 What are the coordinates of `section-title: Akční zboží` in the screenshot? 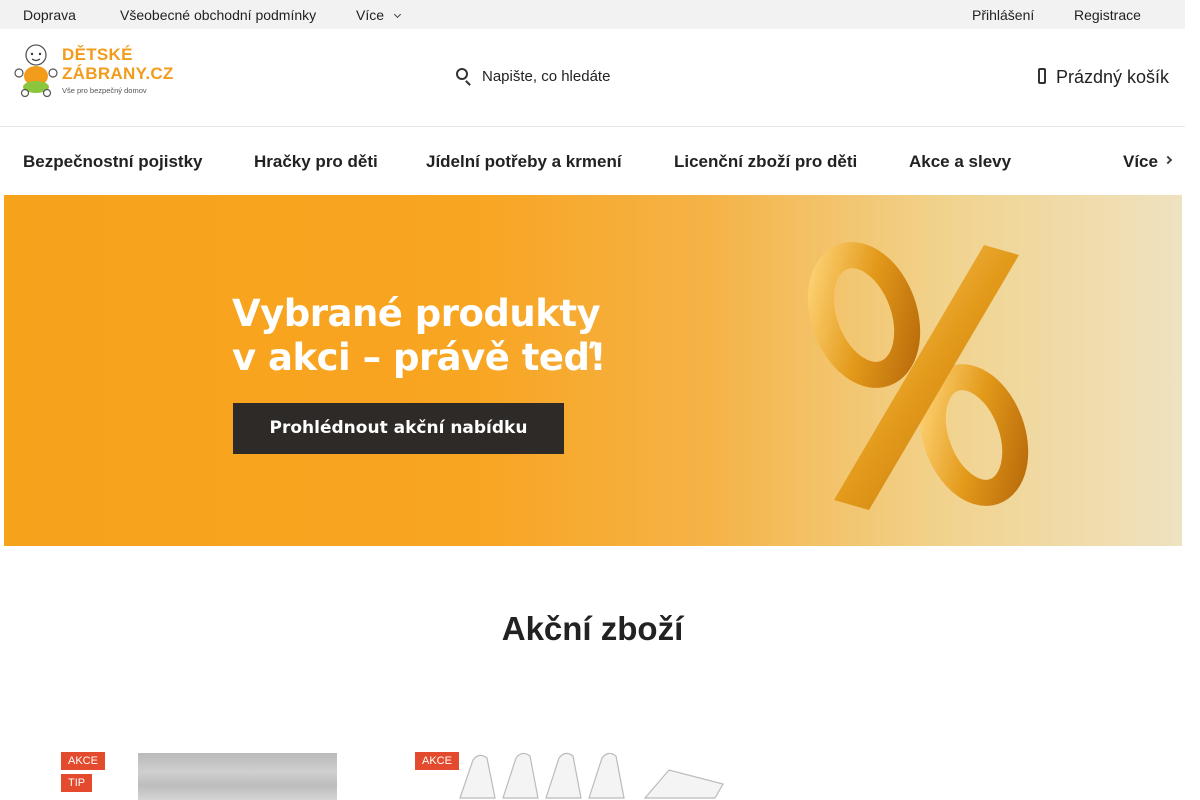 It's located at (592, 628).